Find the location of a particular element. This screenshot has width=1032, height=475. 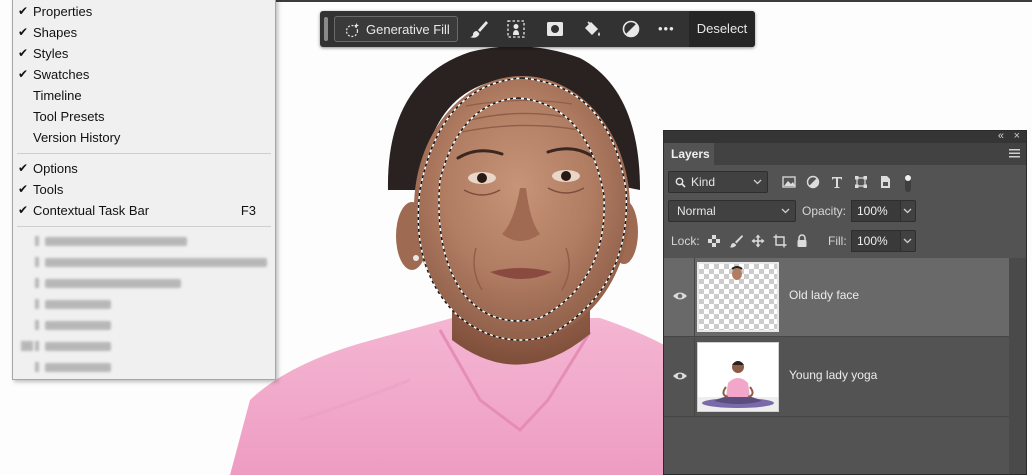

menu-item-shapes: ✔ Shapes is located at coordinates (144, 32).